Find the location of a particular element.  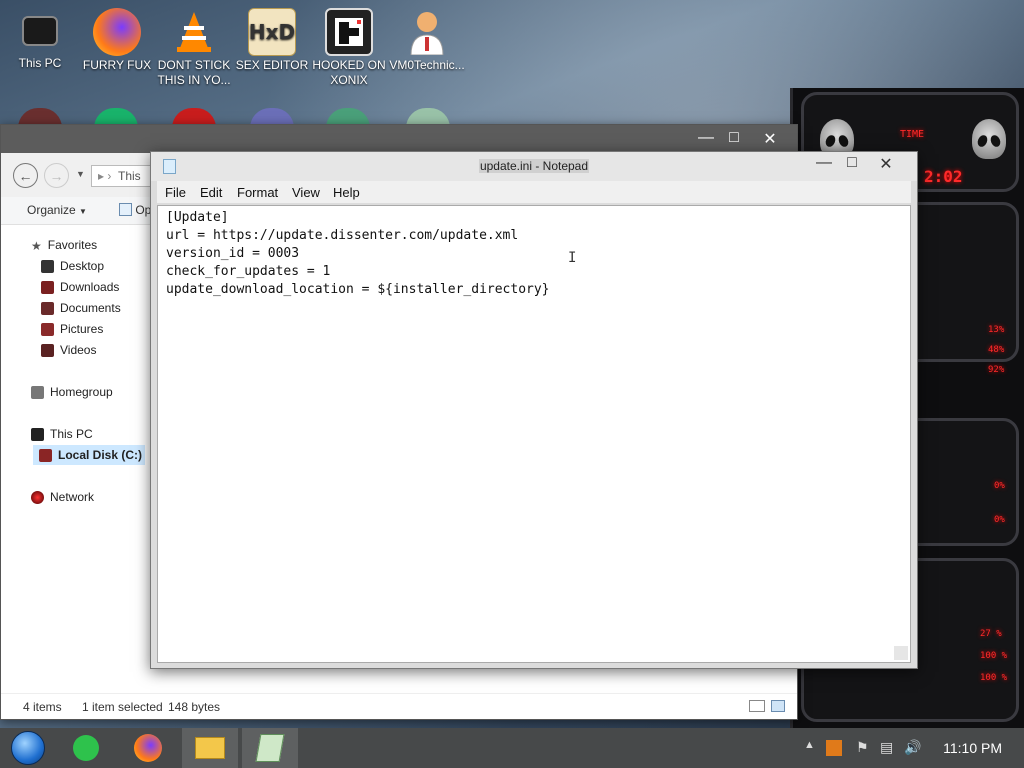

sidebar-item-videos: Videos is located at coordinates (68, 350).